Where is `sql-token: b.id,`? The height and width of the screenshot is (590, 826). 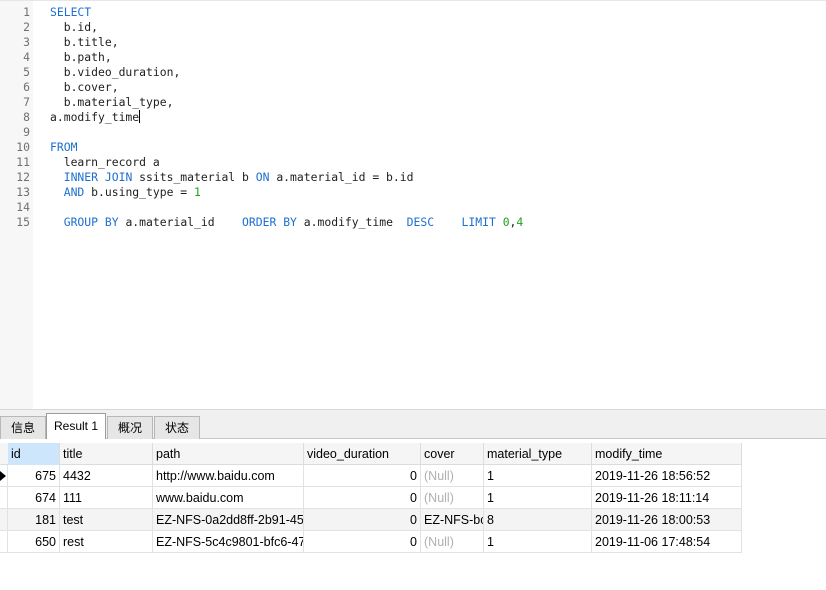 sql-token: b.id, is located at coordinates (74, 27).